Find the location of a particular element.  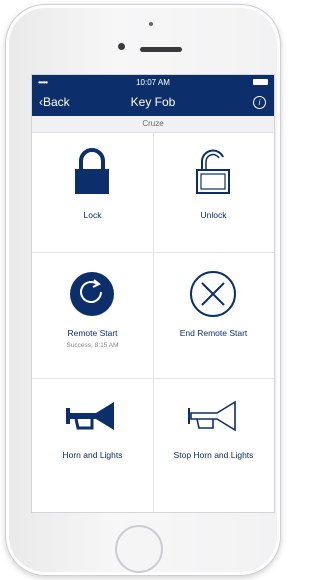

nav-bar: ‹Back Key Fob i is located at coordinates (153, 102).